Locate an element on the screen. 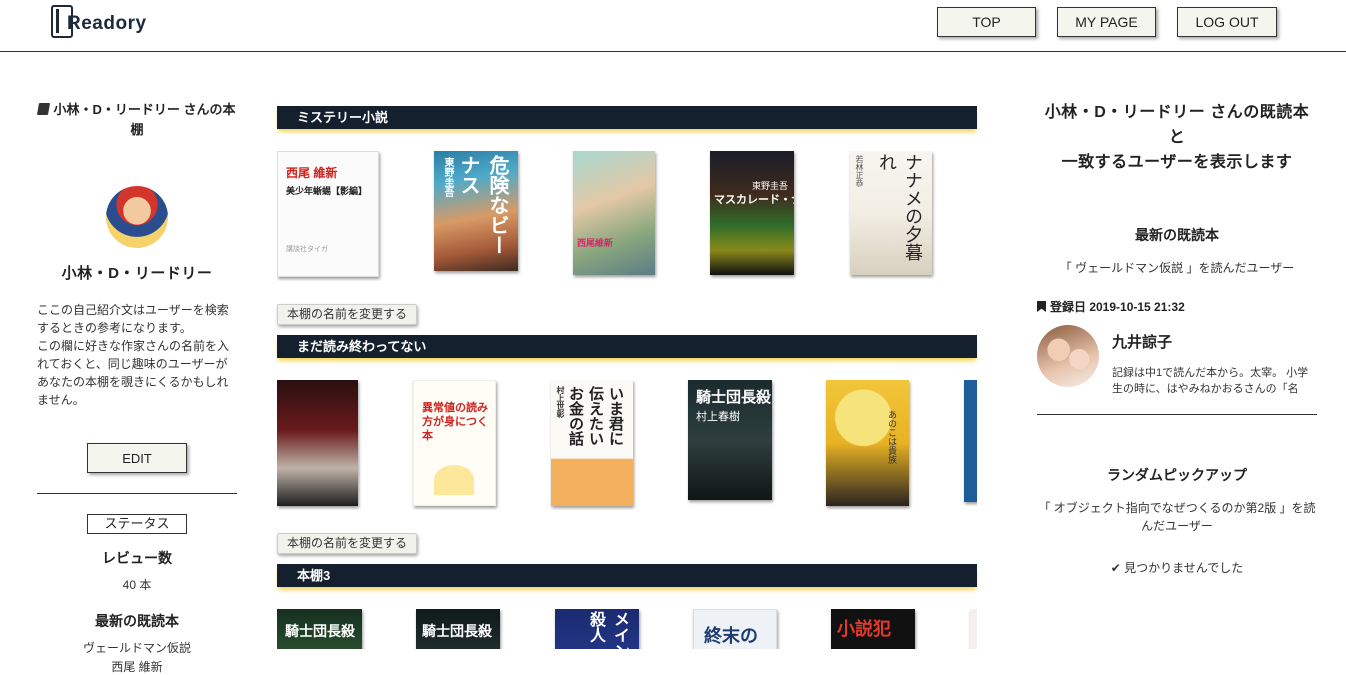 The image size is (1346, 675). shelf-owner-text: 小林・D・リードリー さんの本棚 is located at coordinates (144, 119).